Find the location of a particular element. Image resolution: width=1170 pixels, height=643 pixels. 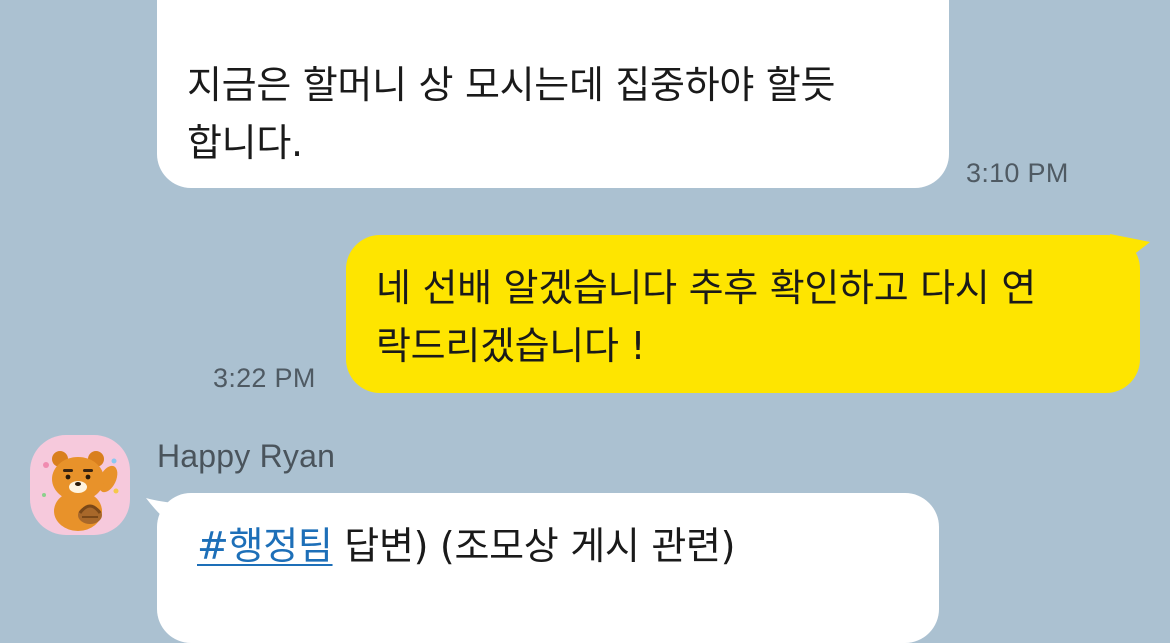

hashtag-link: #행정팀 is located at coordinates (265, 546).